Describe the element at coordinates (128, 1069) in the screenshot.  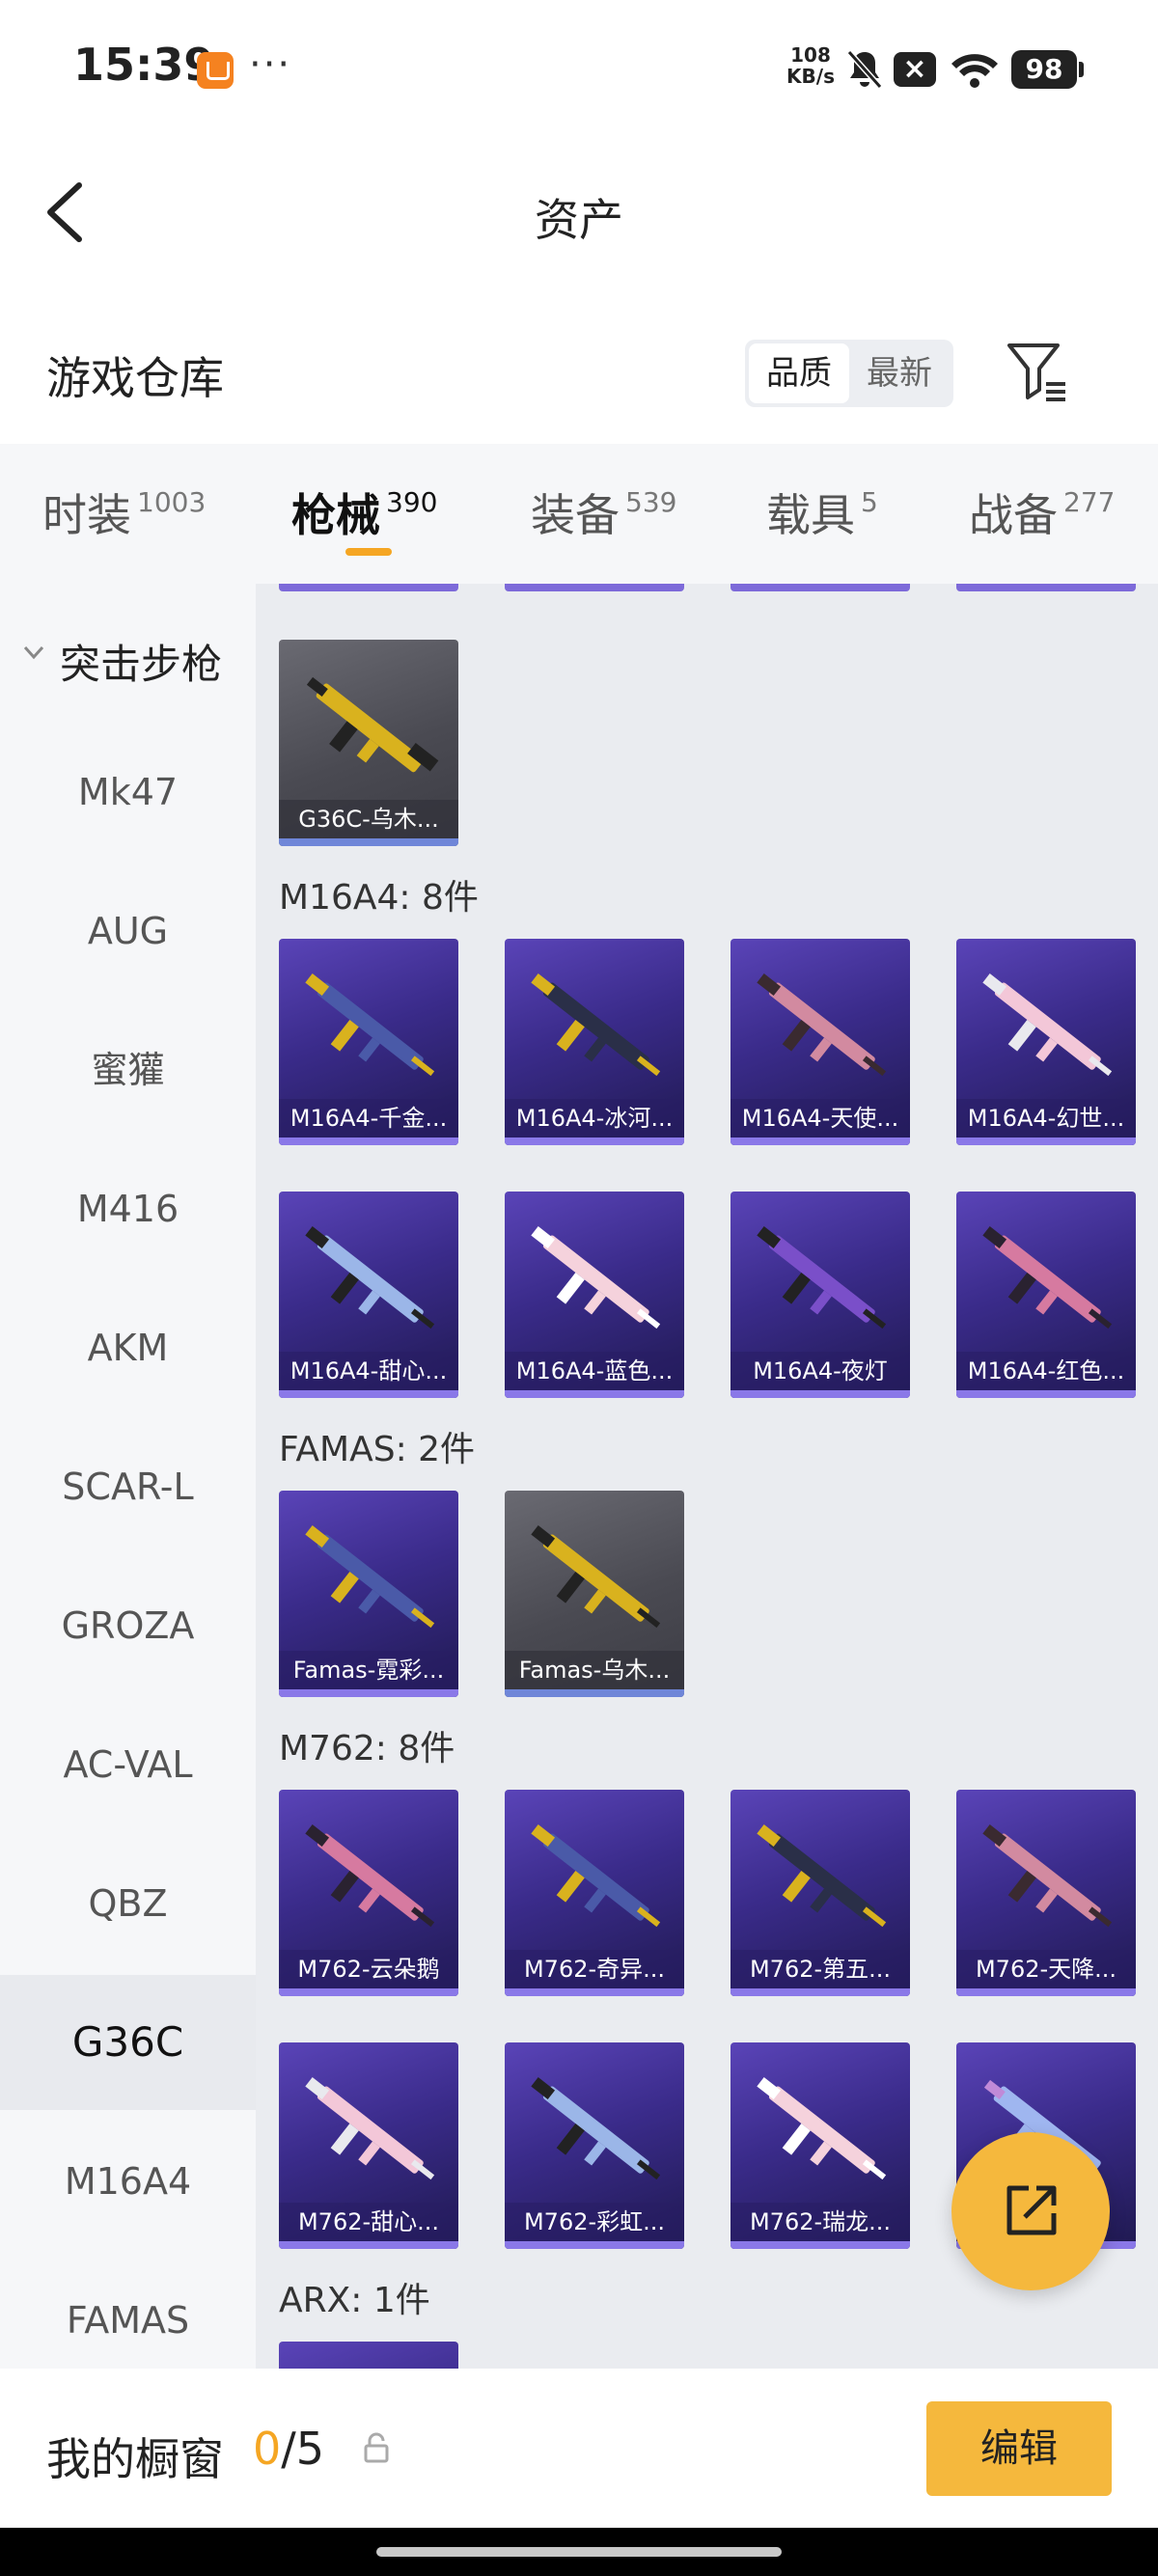
I see `sidebar-item-honey-badger: 蜜獾` at that location.